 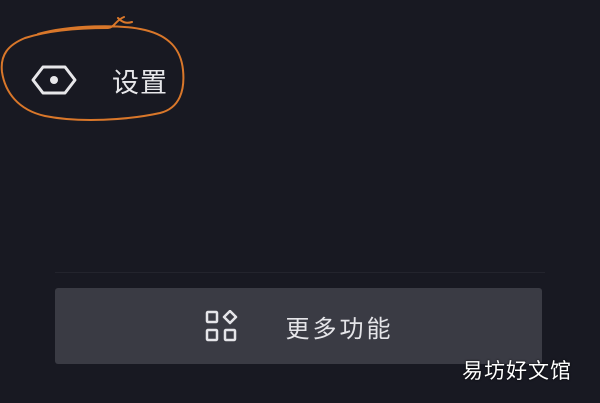 I want to click on settings-item: 设置, so click(x=115, y=80).